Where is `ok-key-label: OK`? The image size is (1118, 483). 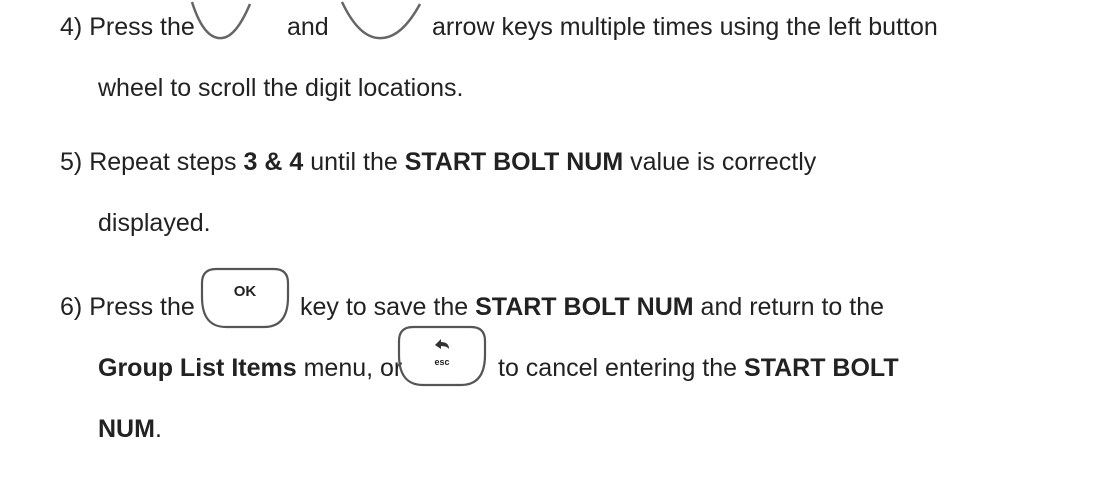 ok-key-label: OK is located at coordinates (245, 291).